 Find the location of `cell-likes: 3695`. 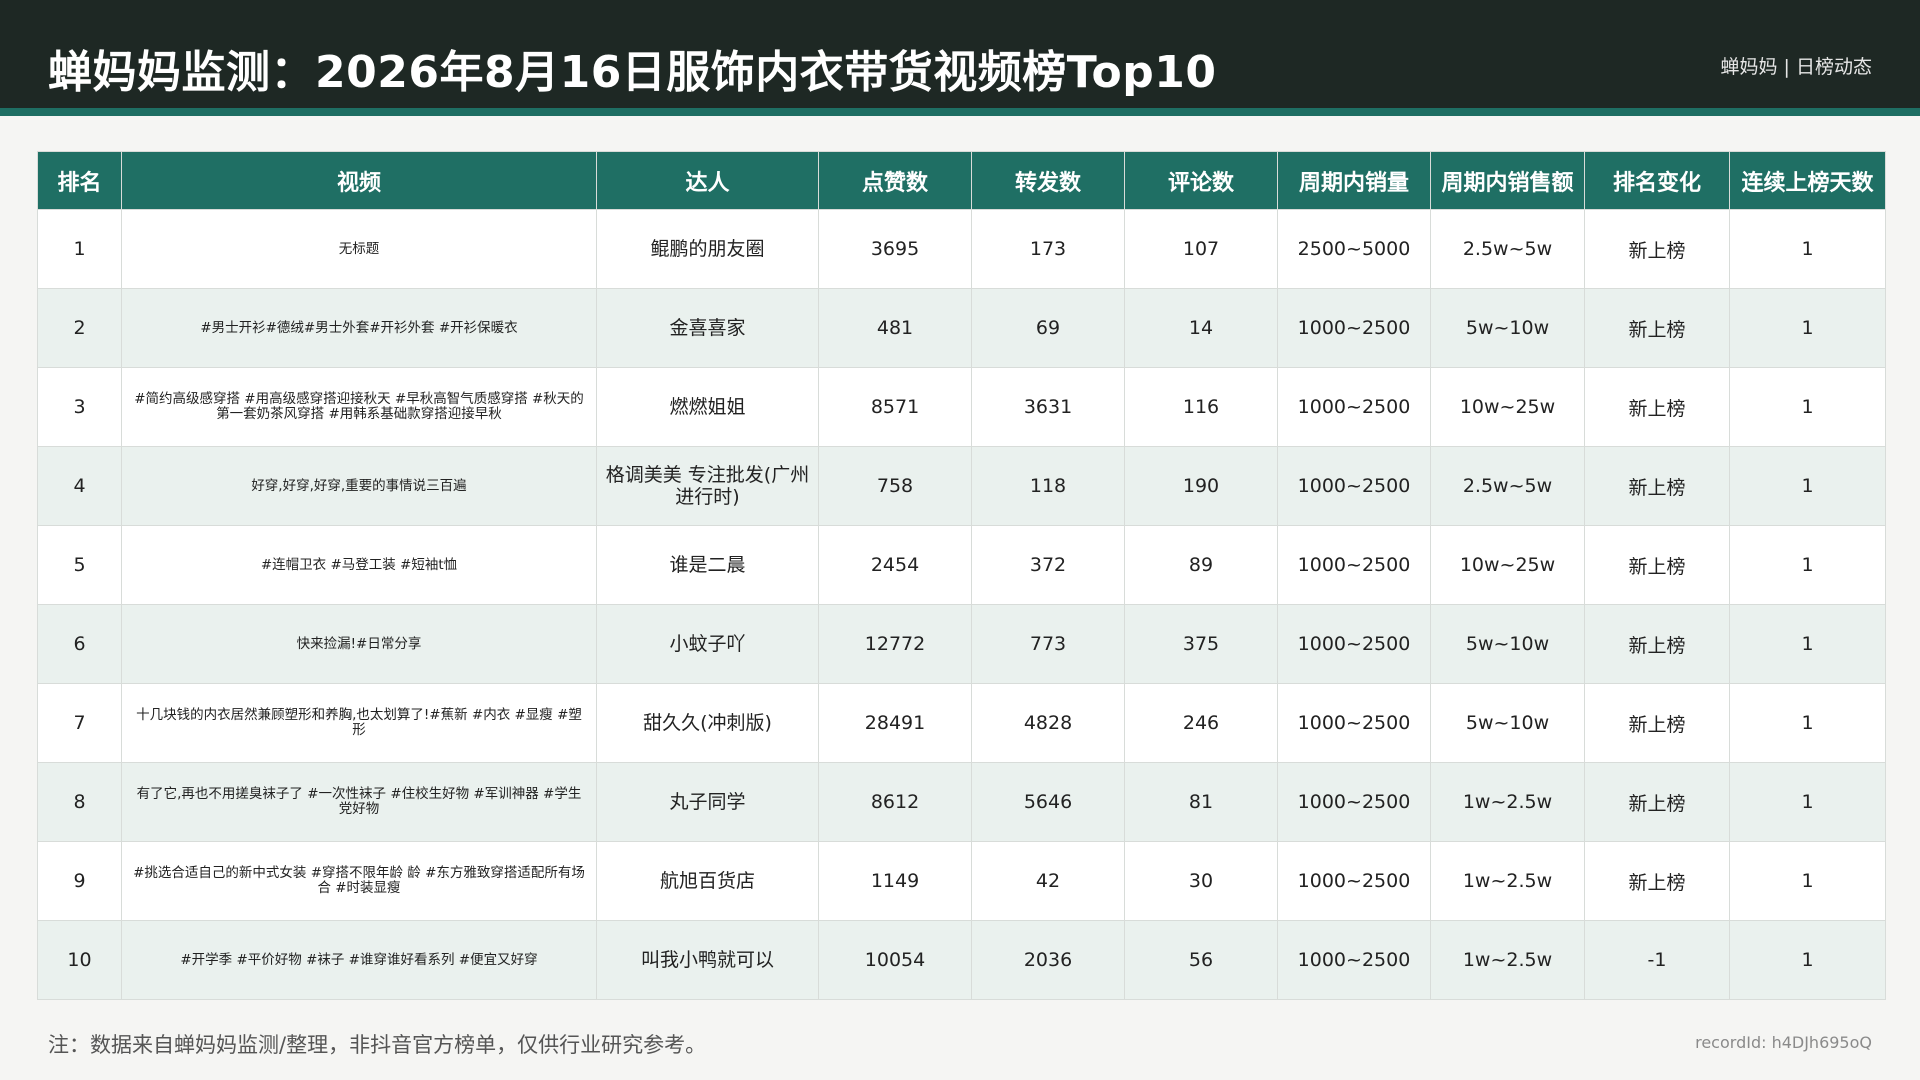

cell-likes: 3695 is located at coordinates (895, 249).